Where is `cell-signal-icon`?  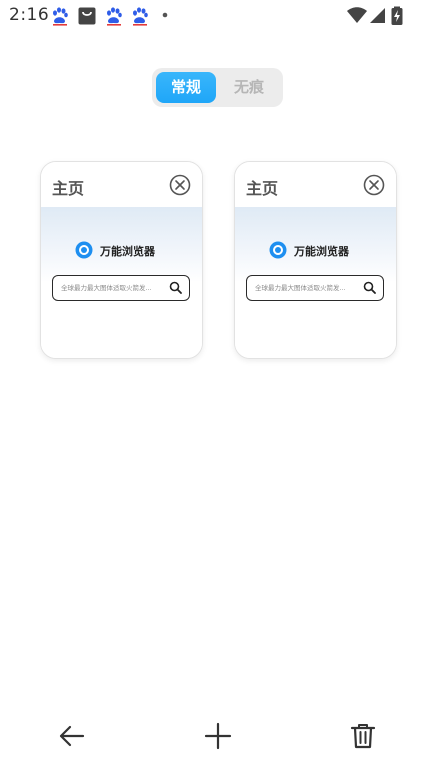 cell-signal-icon is located at coordinates (377, 15).